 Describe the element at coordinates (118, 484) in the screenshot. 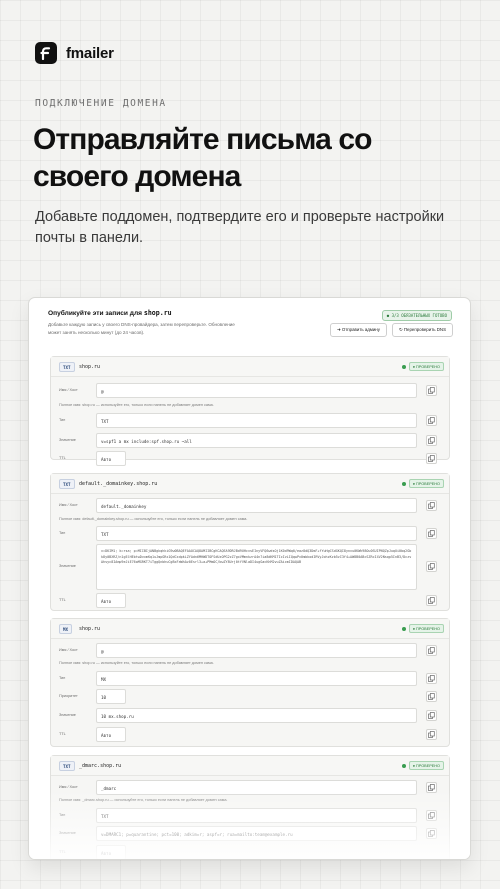

I see `record-host: default._domainkey.shop.ru` at that location.